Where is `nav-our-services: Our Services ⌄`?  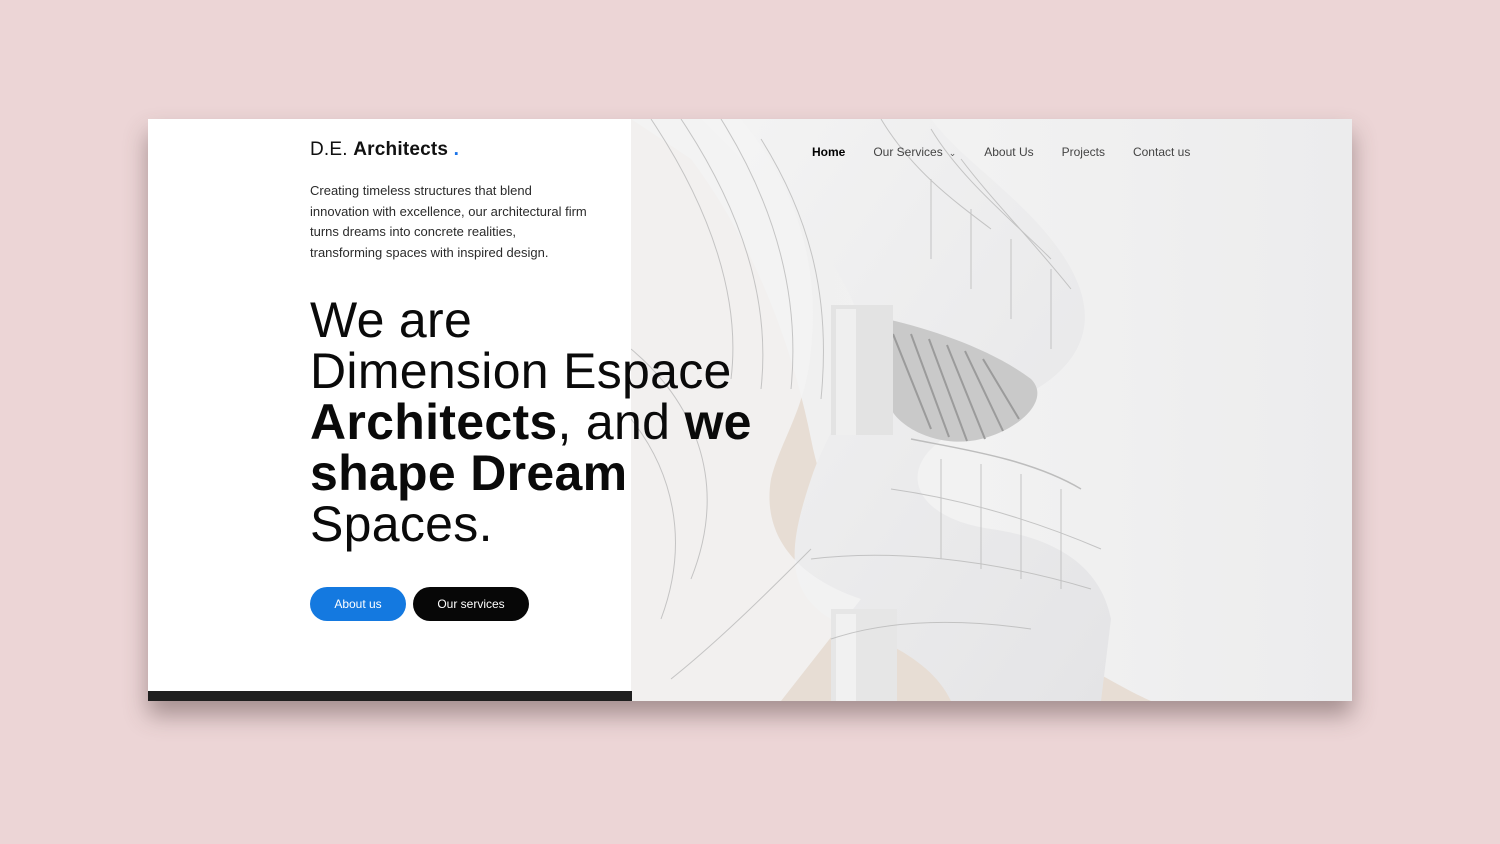 nav-our-services: Our Services ⌄ is located at coordinates (914, 152).